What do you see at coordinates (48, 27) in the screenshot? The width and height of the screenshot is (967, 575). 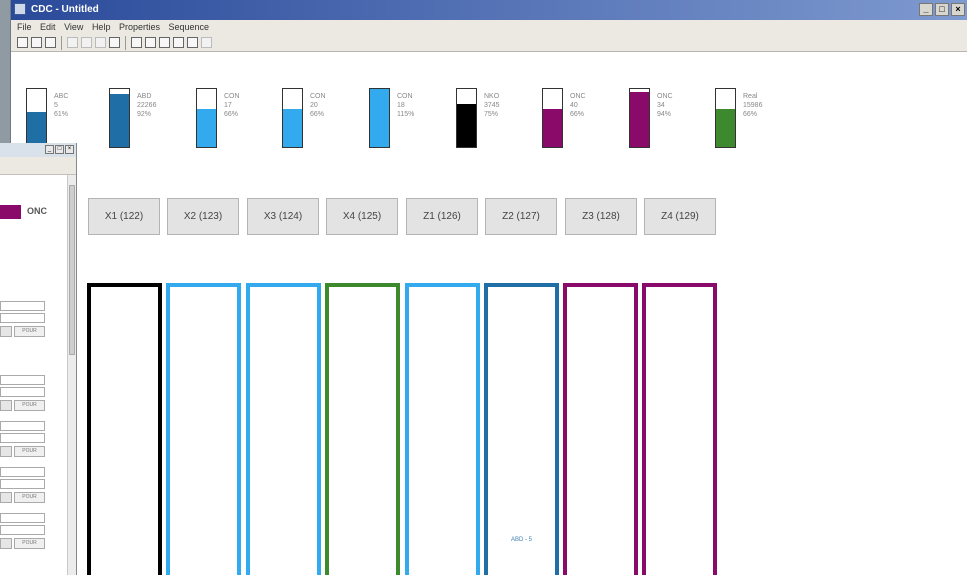 I see `menu-edit: Edit` at bounding box center [48, 27].